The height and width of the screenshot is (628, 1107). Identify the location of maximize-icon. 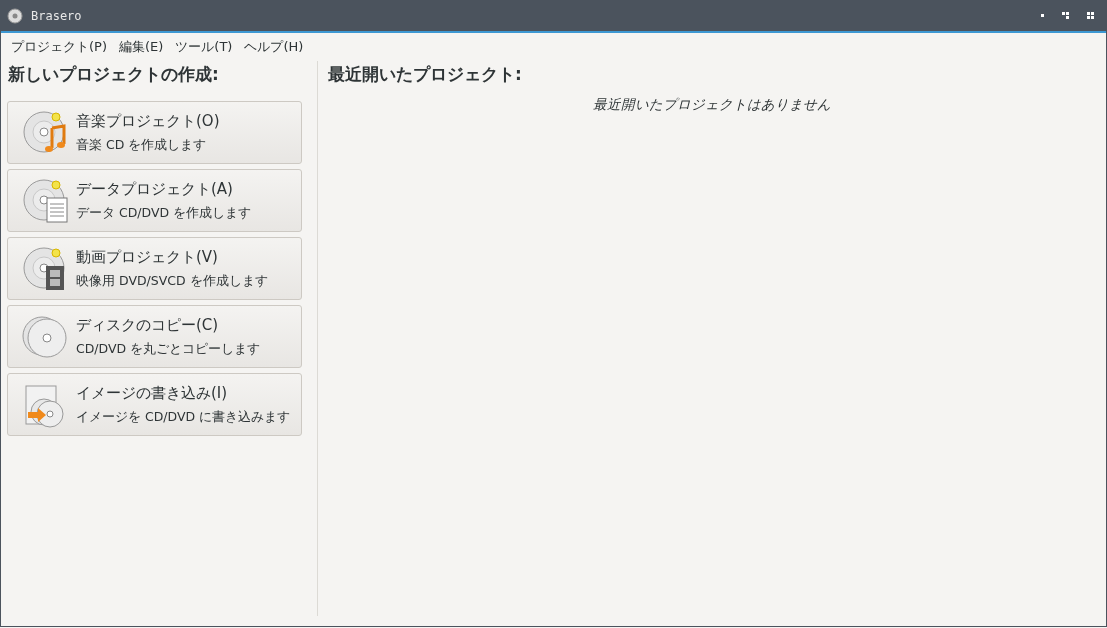
(1065, 15).